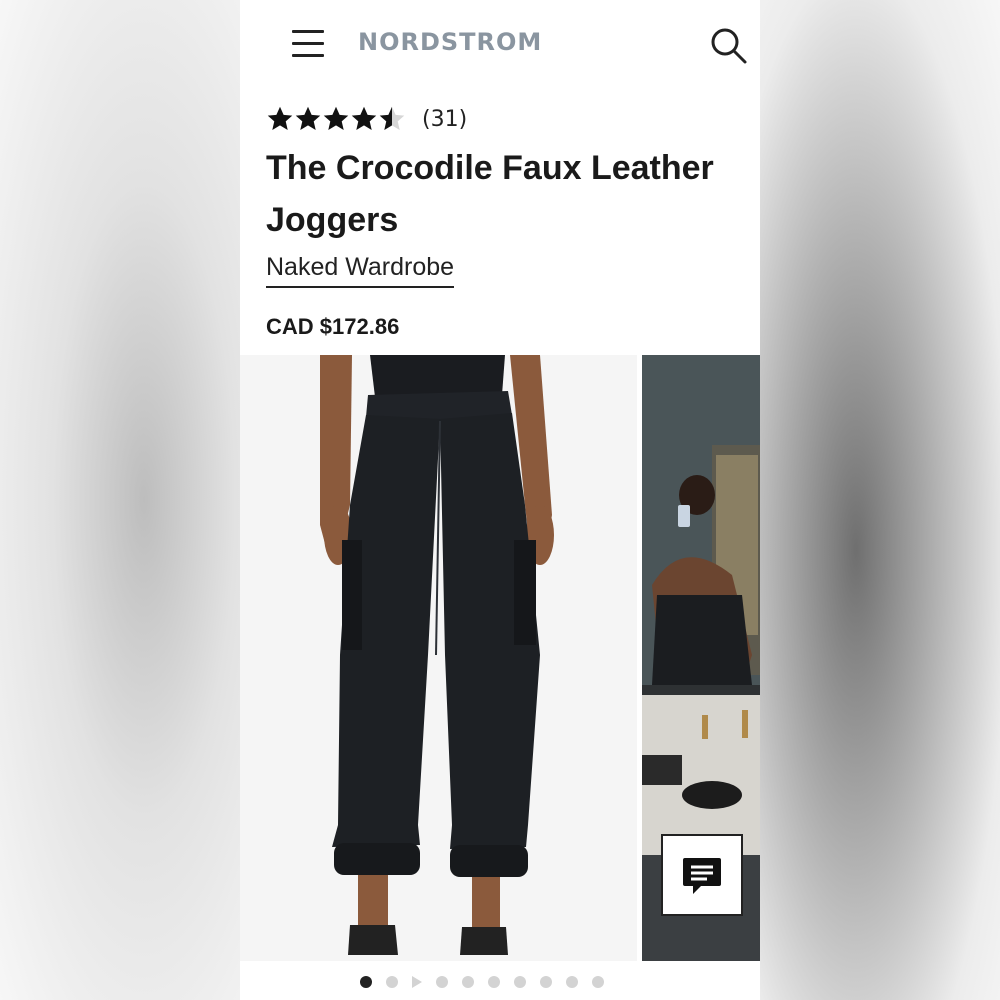  I want to click on chat-button, so click(702, 875).